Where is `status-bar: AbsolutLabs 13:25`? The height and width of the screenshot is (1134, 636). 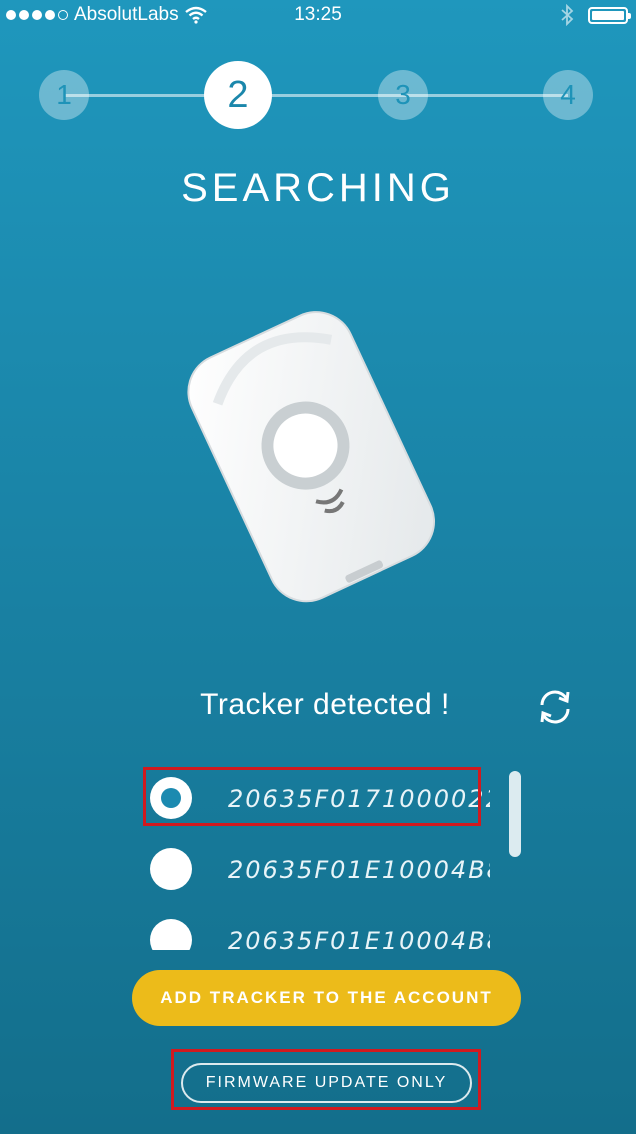 status-bar: AbsolutLabs 13:25 is located at coordinates (318, 16).